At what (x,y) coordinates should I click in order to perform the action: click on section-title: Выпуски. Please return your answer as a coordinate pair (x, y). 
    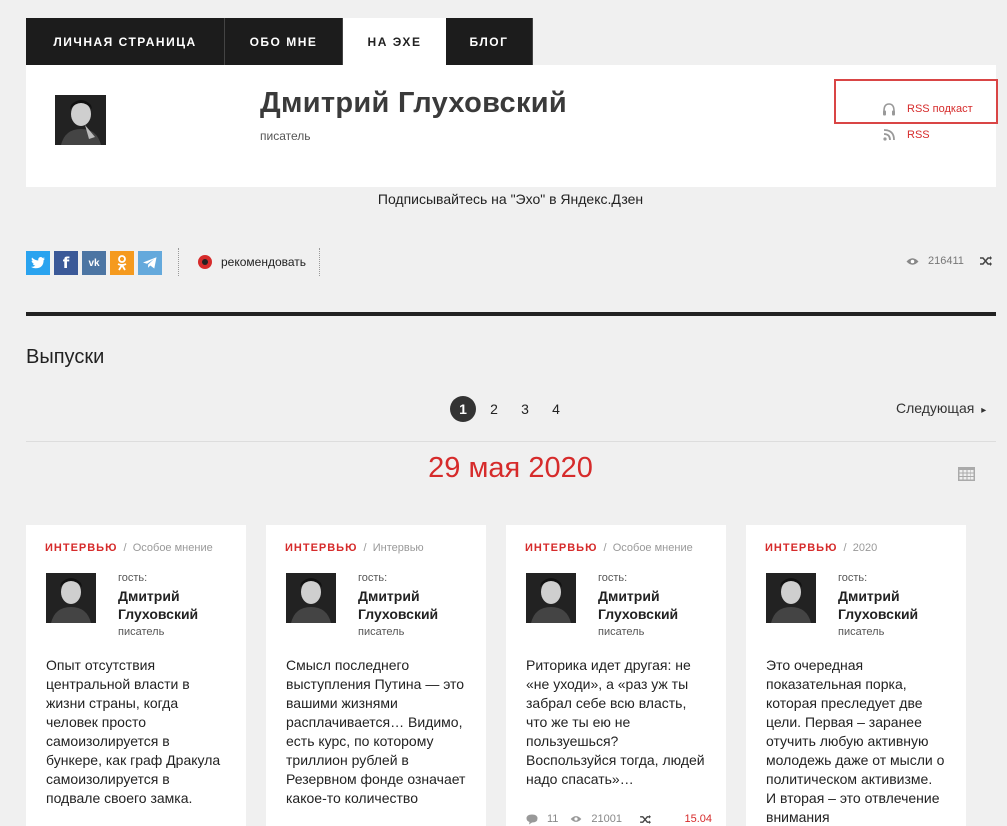
    Looking at the image, I should click on (65, 357).